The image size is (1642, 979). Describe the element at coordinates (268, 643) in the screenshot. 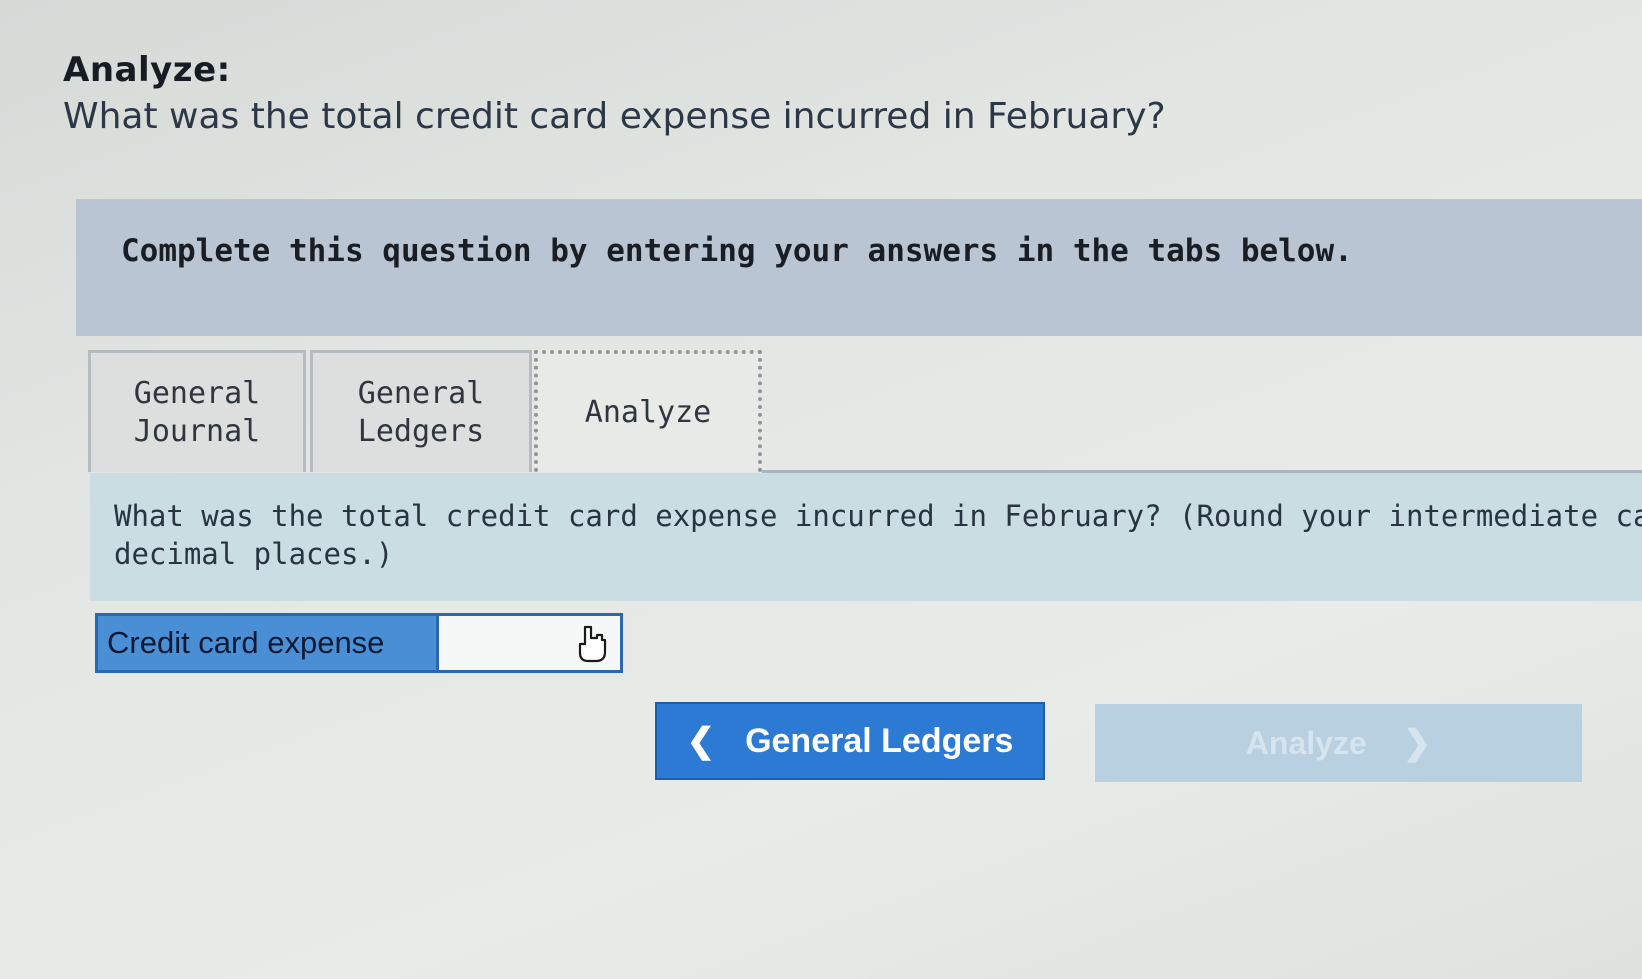

I see `answer-label: Credit card expense` at that location.